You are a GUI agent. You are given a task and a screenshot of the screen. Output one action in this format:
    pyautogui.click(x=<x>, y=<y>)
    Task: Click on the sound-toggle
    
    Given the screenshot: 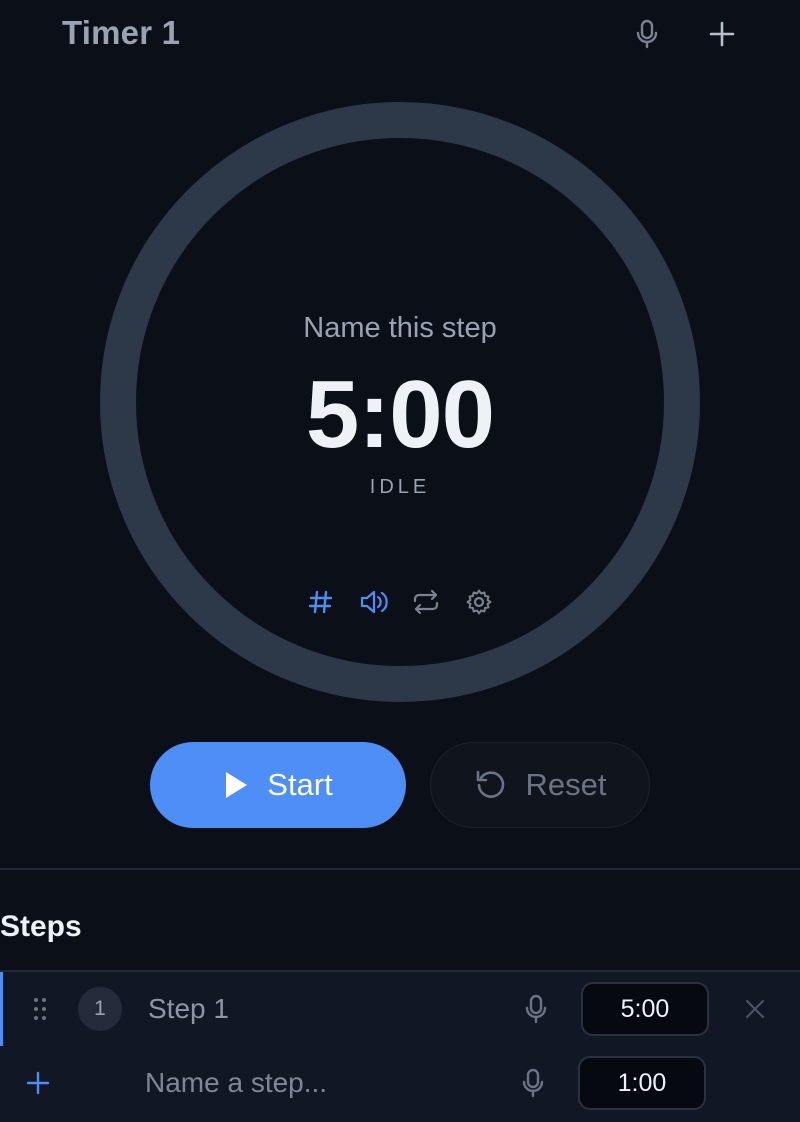 What is the action you would take?
    pyautogui.click(x=374, y=602)
    